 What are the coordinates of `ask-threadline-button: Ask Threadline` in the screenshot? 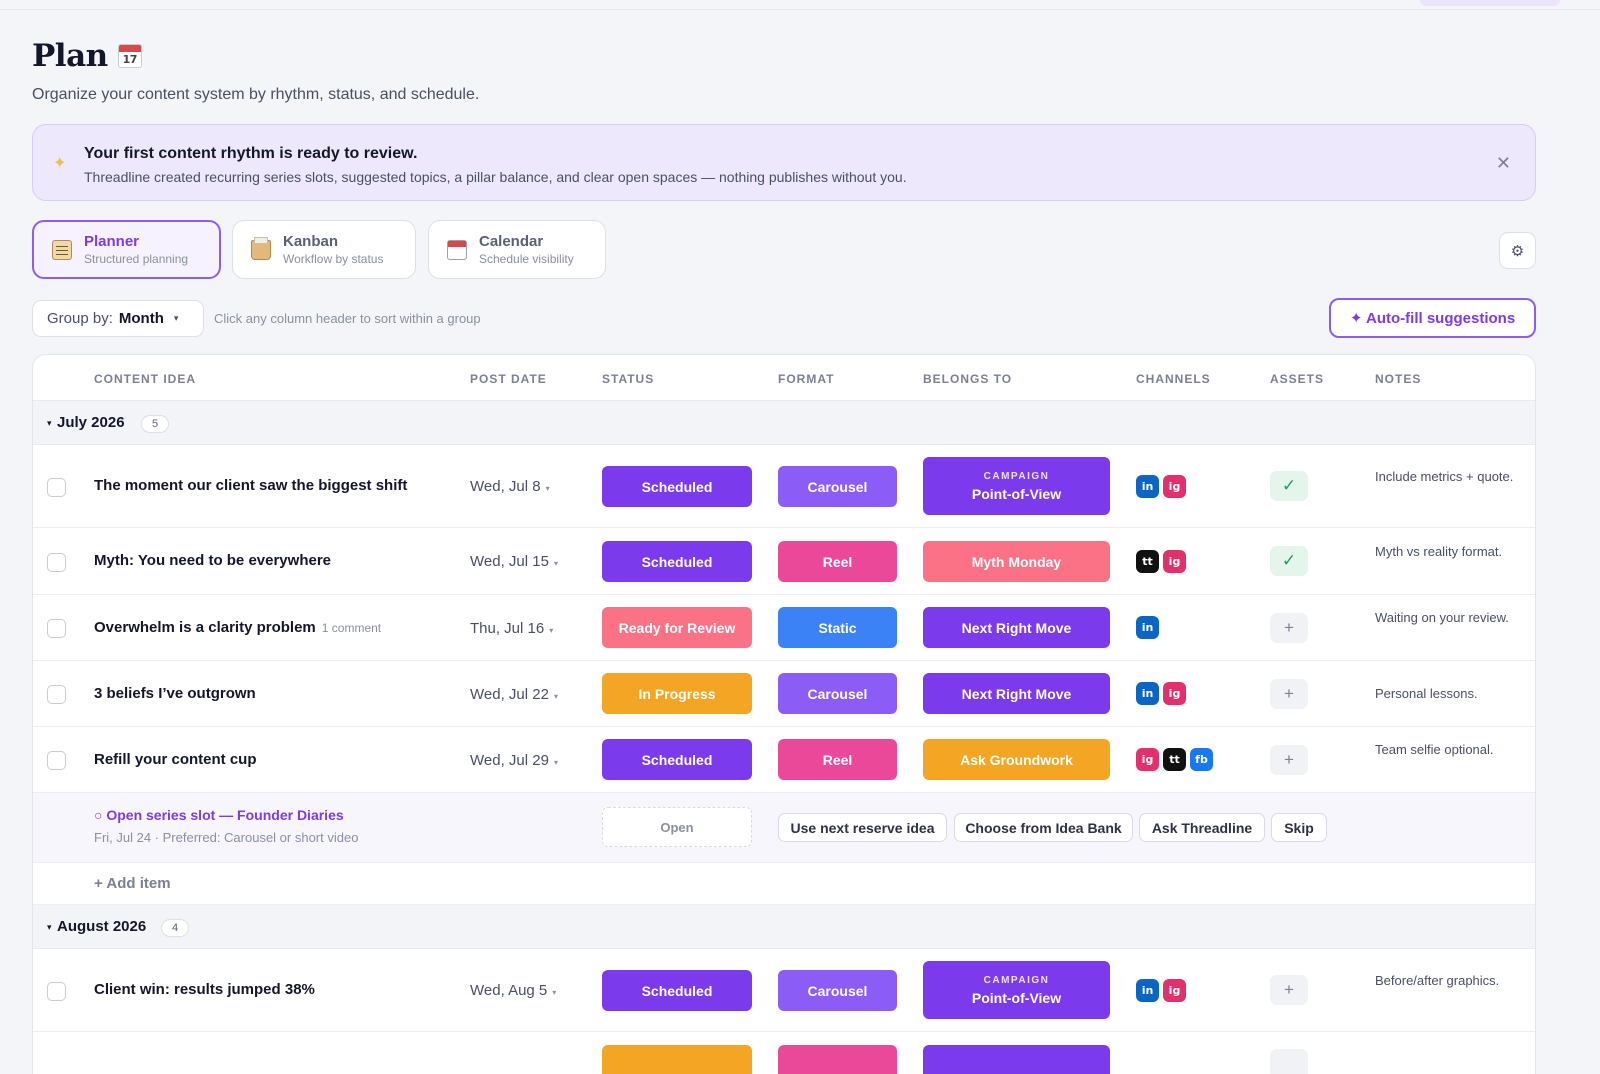 It's located at (1202, 827).